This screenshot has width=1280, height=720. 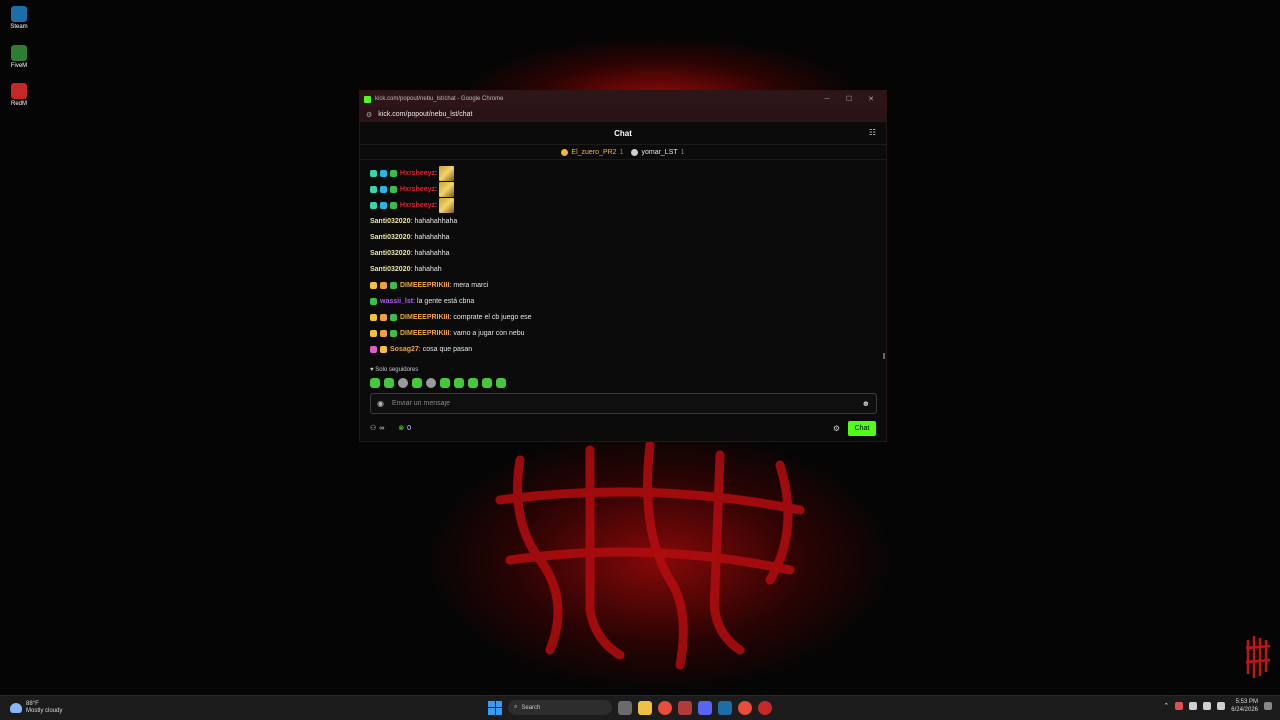 What do you see at coordinates (425, 114) in the screenshot?
I see `address-url: kick.com/popout/nebu_lst/chat` at bounding box center [425, 114].